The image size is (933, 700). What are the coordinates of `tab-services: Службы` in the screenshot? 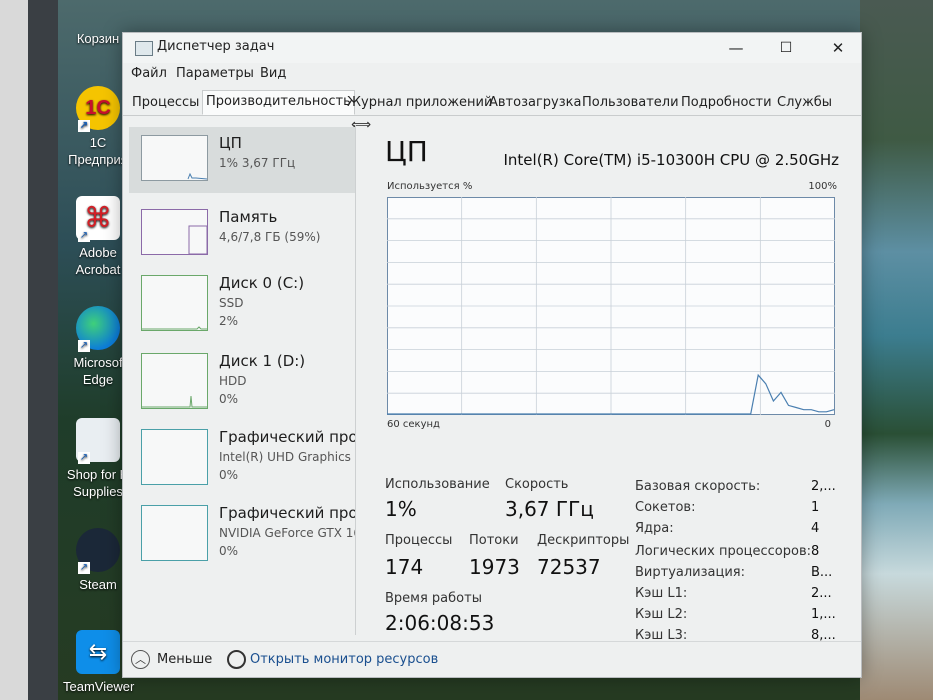 It's located at (804, 102).